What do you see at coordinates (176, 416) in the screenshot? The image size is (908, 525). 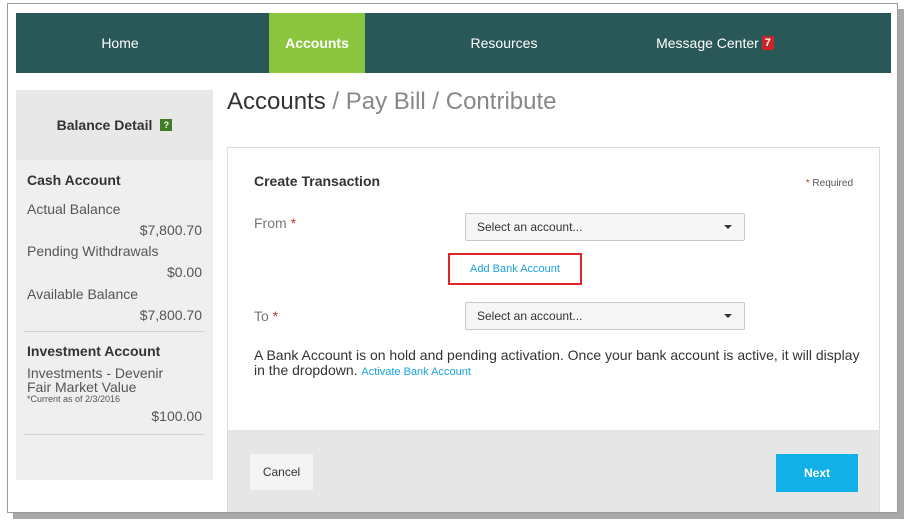 I see `investment-value: $100.00` at bounding box center [176, 416].